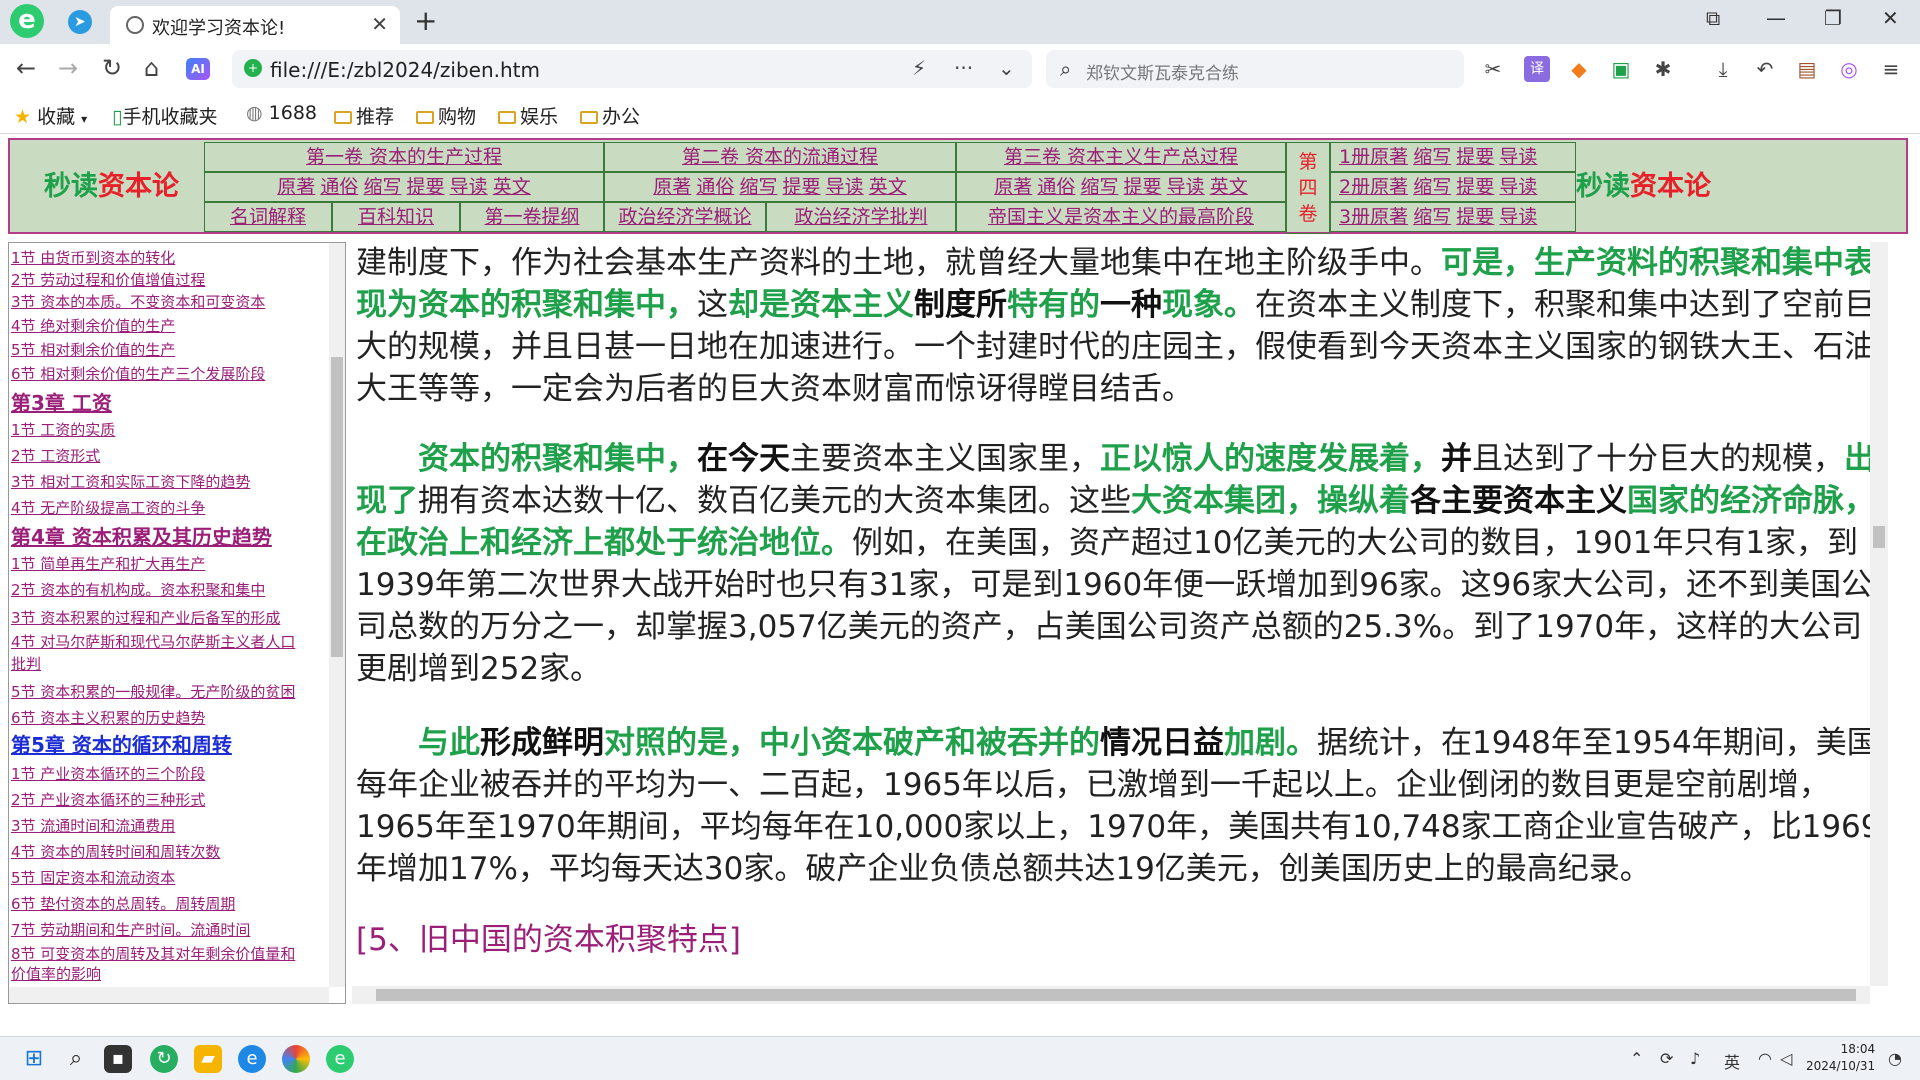 Image resolution: width=1920 pixels, height=1080 pixels. I want to click on vol1-outline-link: 第一卷提纲, so click(531, 217).